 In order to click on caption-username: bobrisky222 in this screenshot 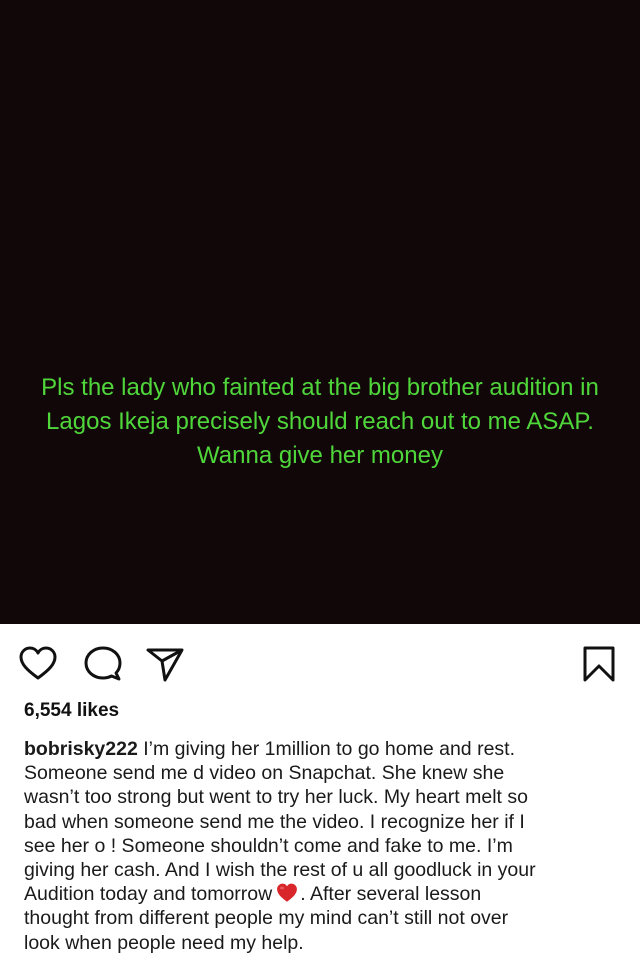, I will do `click(81, 749)`.